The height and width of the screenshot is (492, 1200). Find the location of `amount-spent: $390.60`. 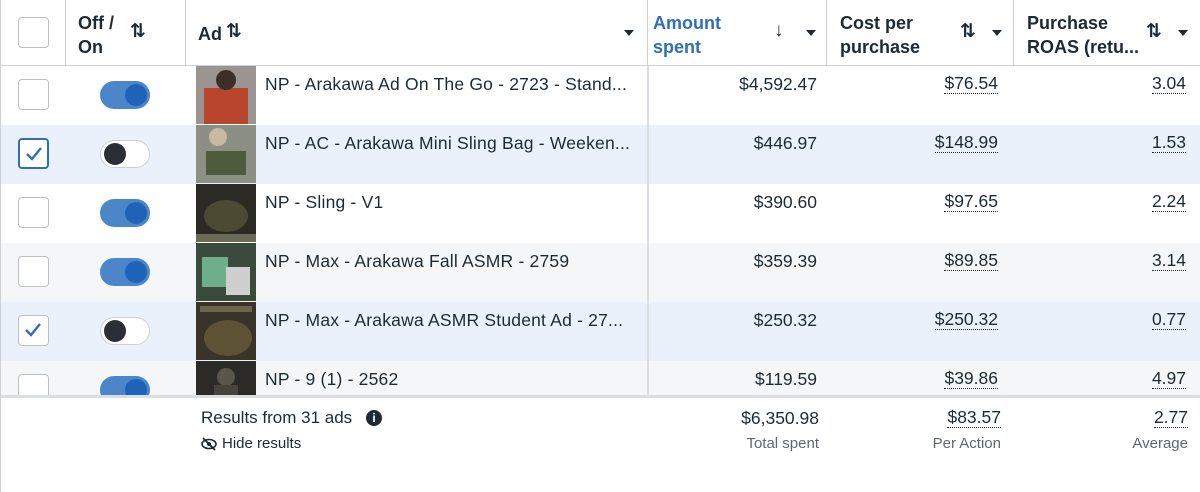

amount-spent: $390.60 is located at coordinates (785, 202).